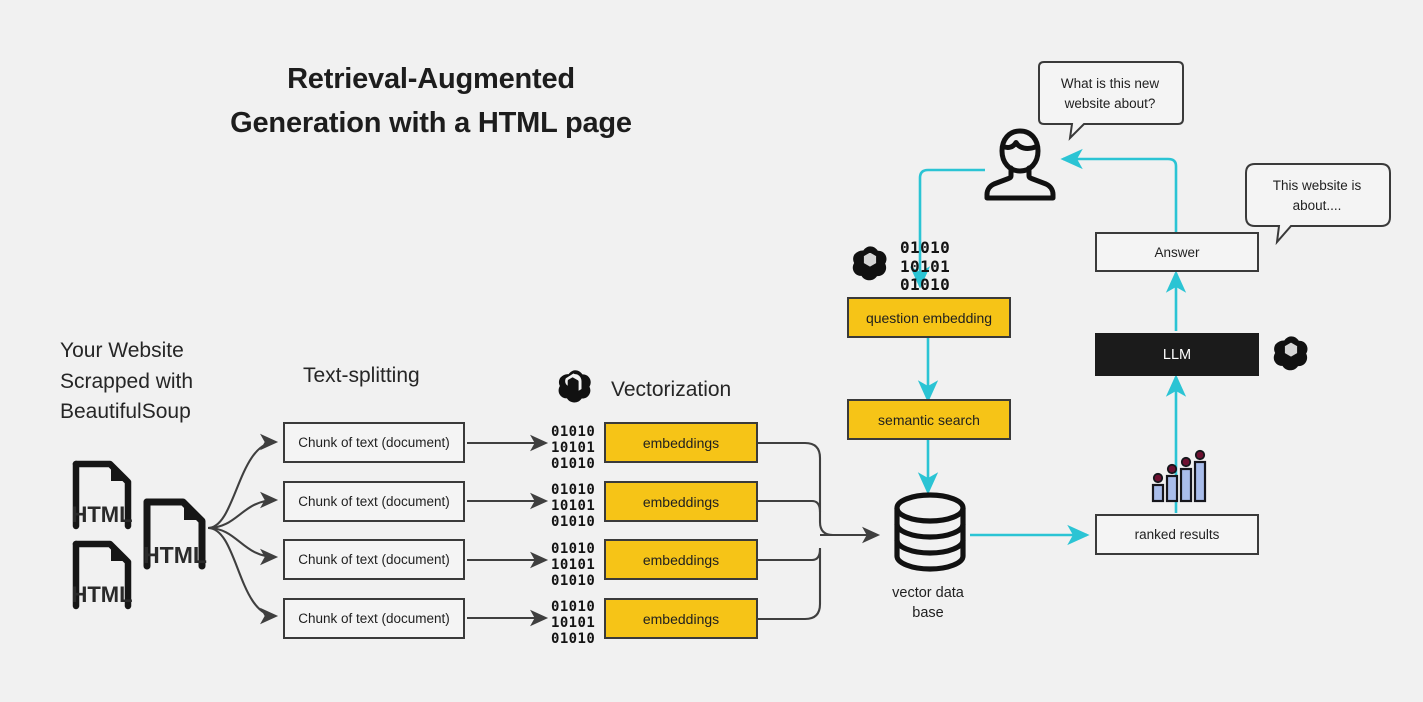 The image size is (1423, 702). What do you see at coordinates (928, 603) in the screenshot?
I see `database-caption: vector data base` at bounding box center [928, 603].